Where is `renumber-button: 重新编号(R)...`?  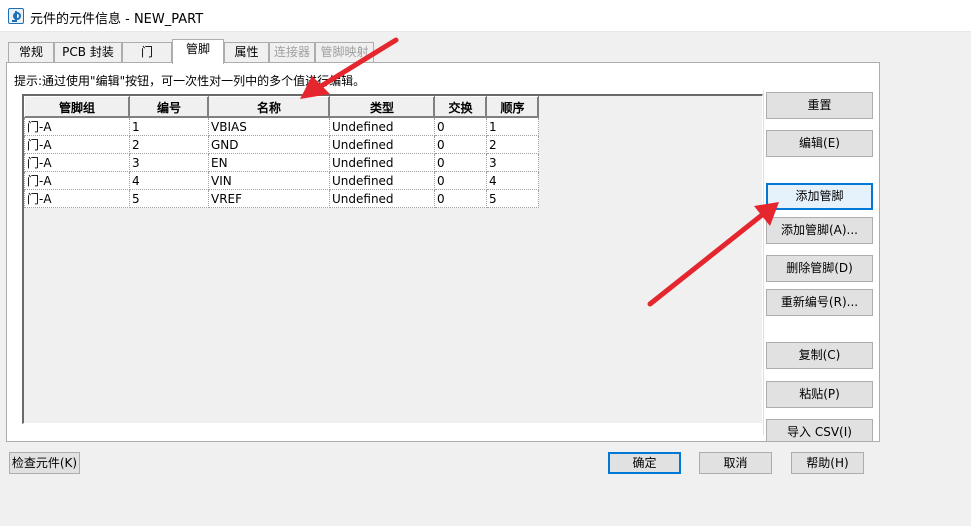 renumber-button: 重新编号(R)... is located at coordinates (819, 302).